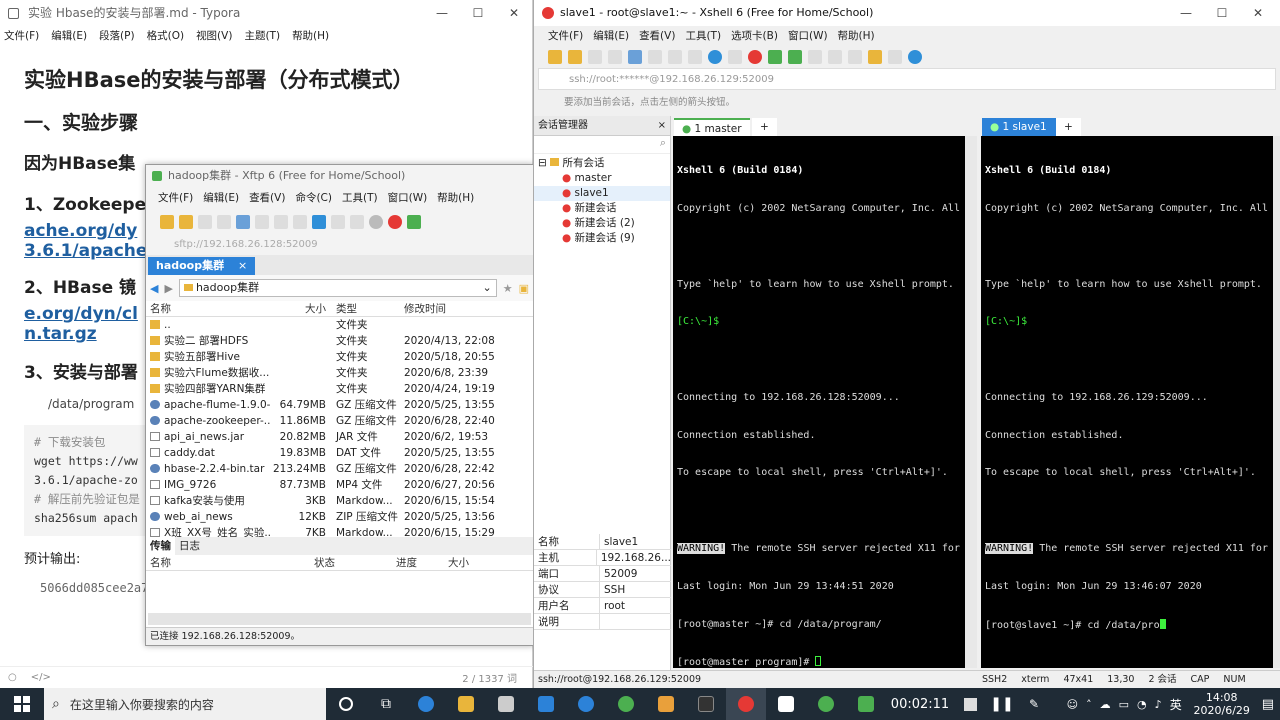  I want to click on start-button, so click(22, 704).